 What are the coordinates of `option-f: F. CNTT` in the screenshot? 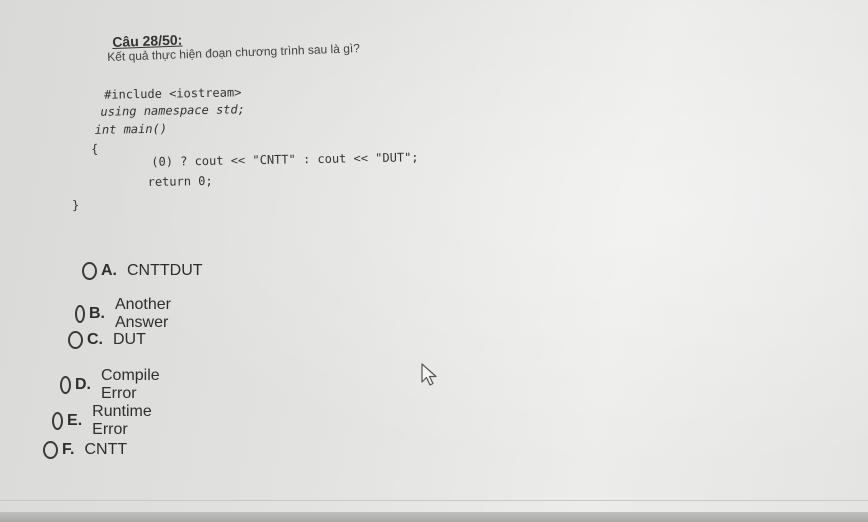 It's located at (85, 450).